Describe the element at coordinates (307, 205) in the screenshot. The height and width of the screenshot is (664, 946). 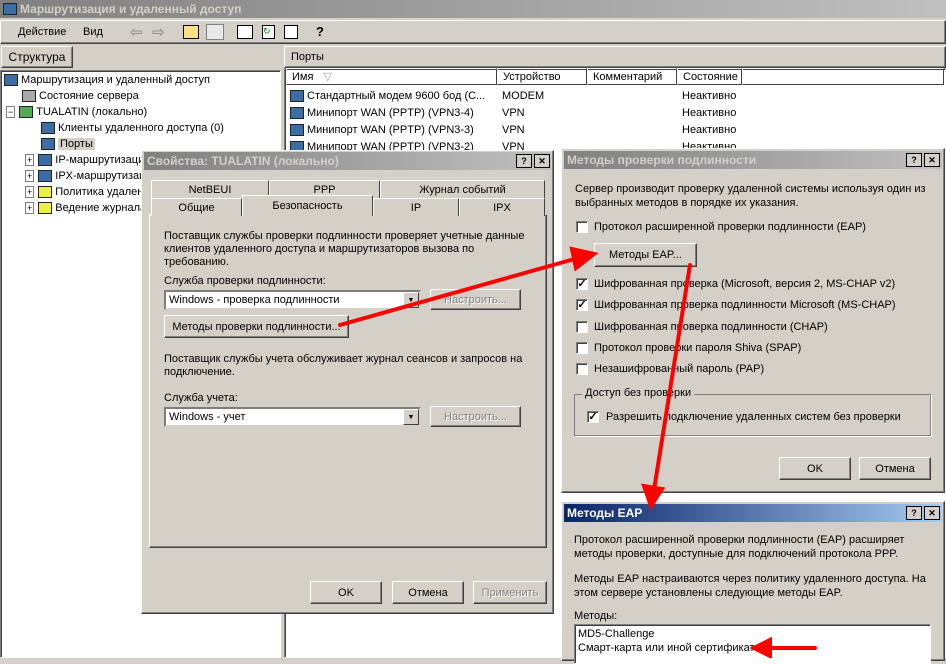
I see `tab-security: Безопасность` at that location.